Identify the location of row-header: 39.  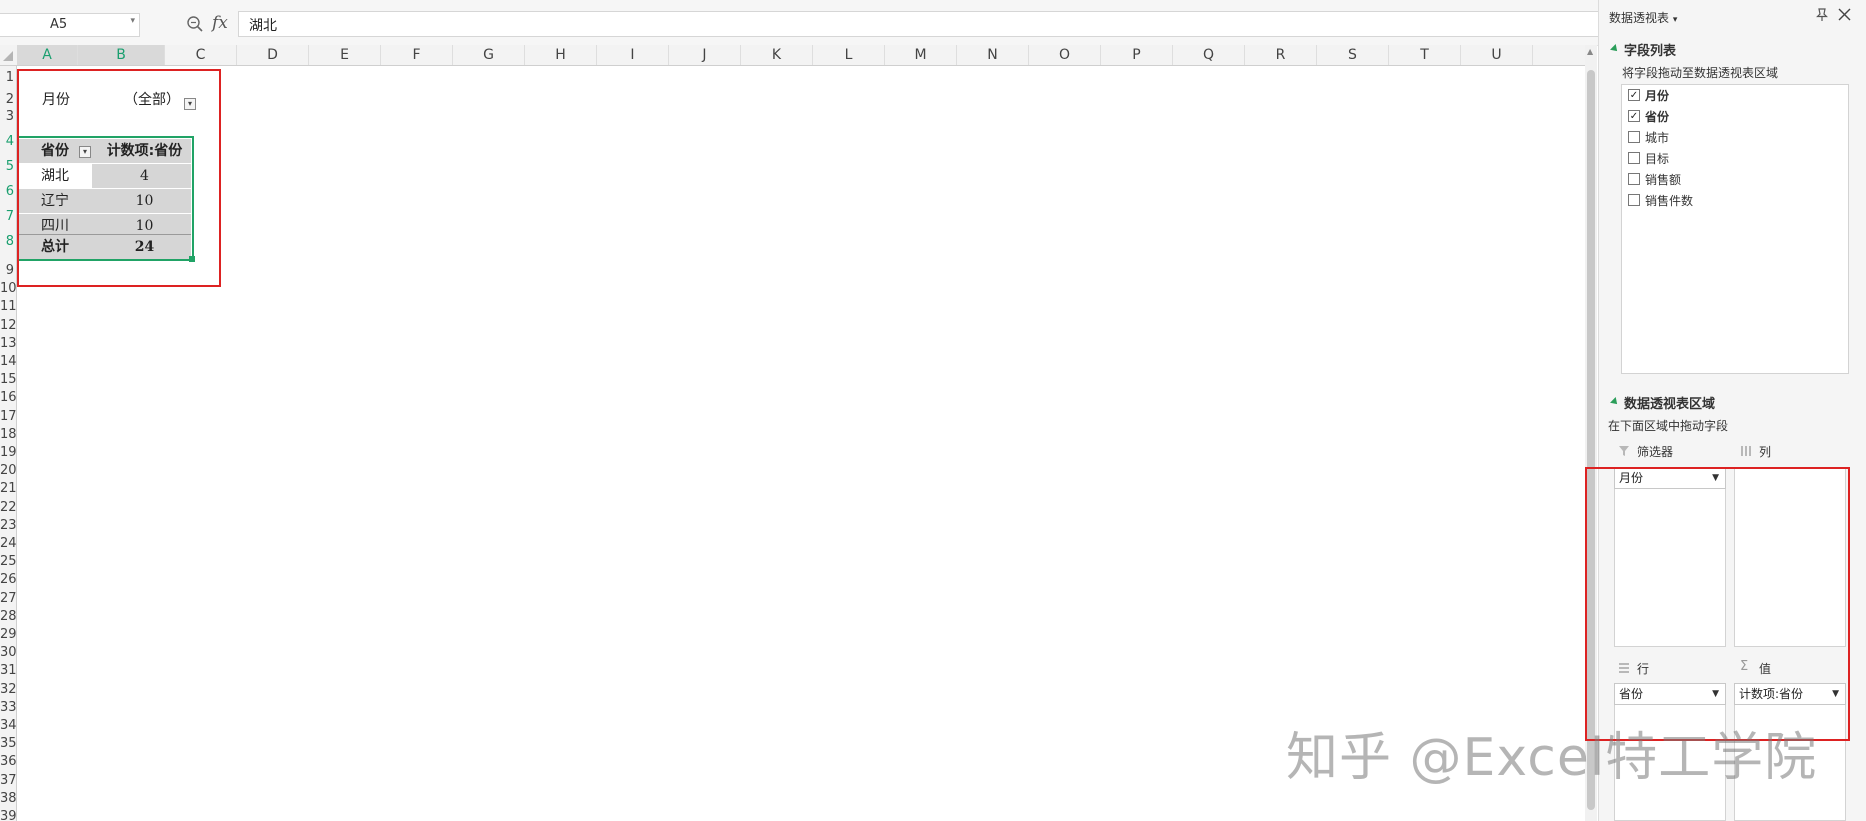
(8, 814).